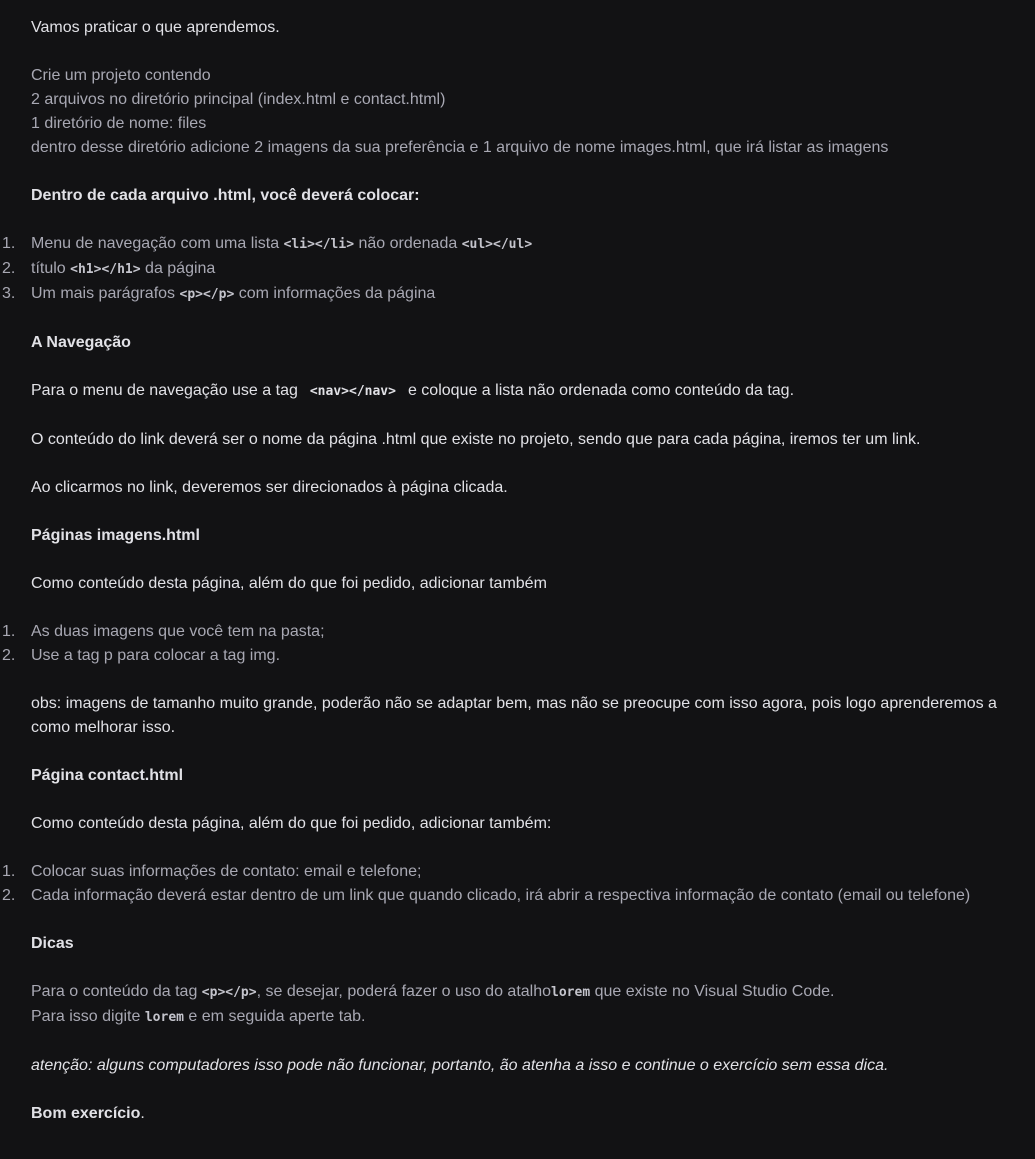 The width and height of the screenshot is (1035, 1159). Describe the element at coordinates (178, 631) in the screenshot. I see `list-text: As duas imagens que você tem na pasta;` at that location.